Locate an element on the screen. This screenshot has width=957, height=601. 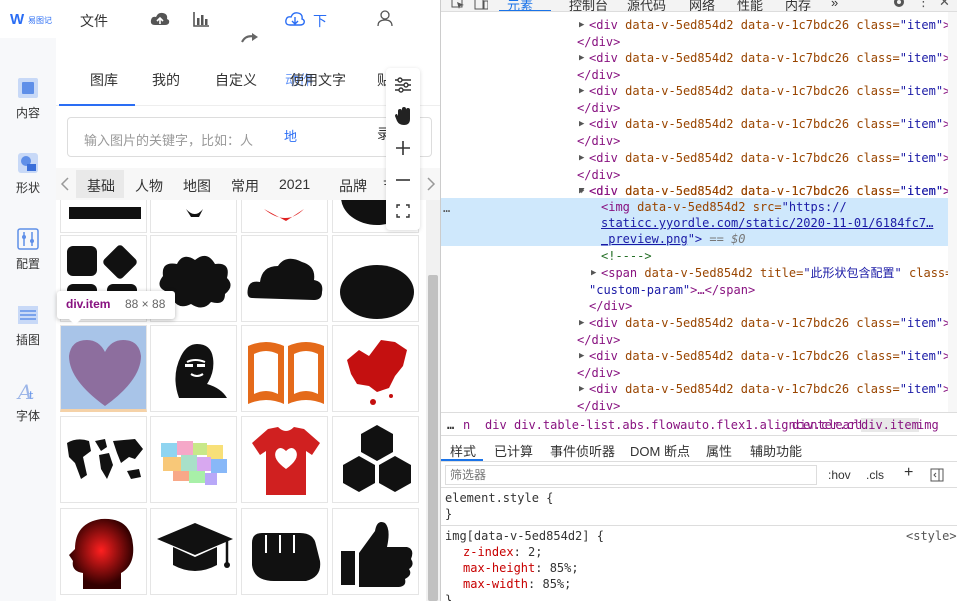
sidebar-item-content: 内容 is located at coordinates (28, 103).